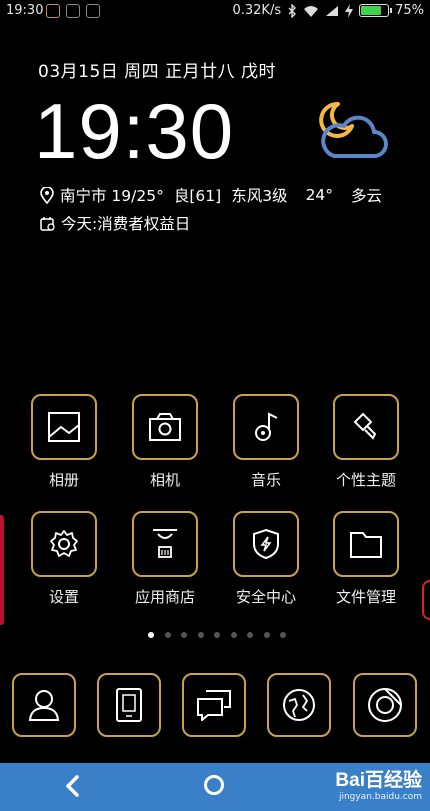 The image size is (430, 811). What do you see at coordinates (352, 131) in the screenshot?
I see `moon-cloud-icon` at bounding box center [352, 131].